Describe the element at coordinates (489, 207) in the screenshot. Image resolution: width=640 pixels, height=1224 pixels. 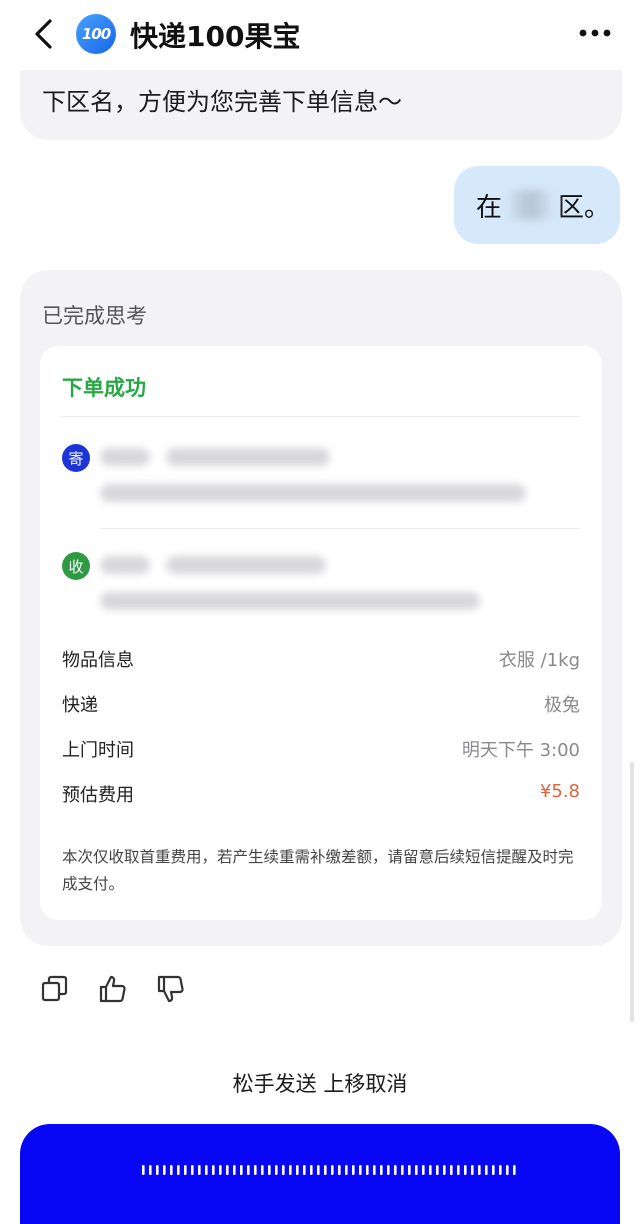
I see `user-message-prefix: 在` at that location.